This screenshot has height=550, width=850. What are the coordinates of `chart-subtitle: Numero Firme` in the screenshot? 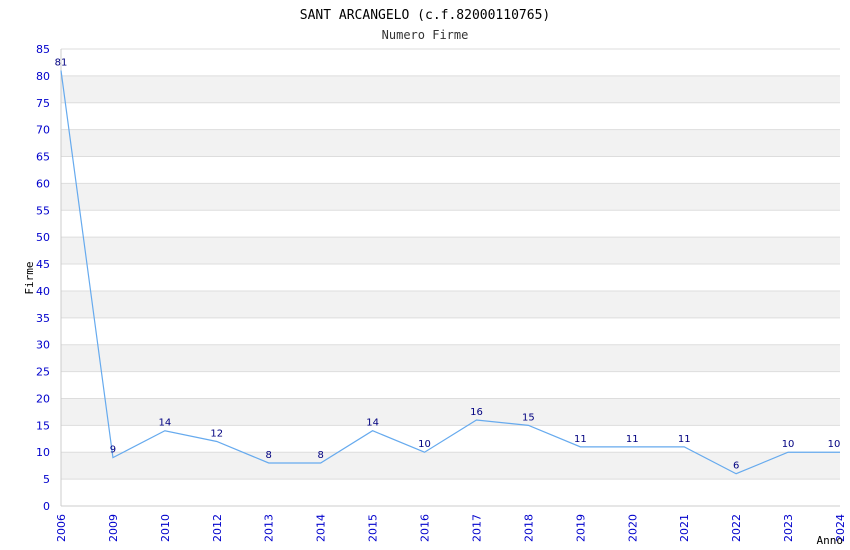 It's located at (425, 35).